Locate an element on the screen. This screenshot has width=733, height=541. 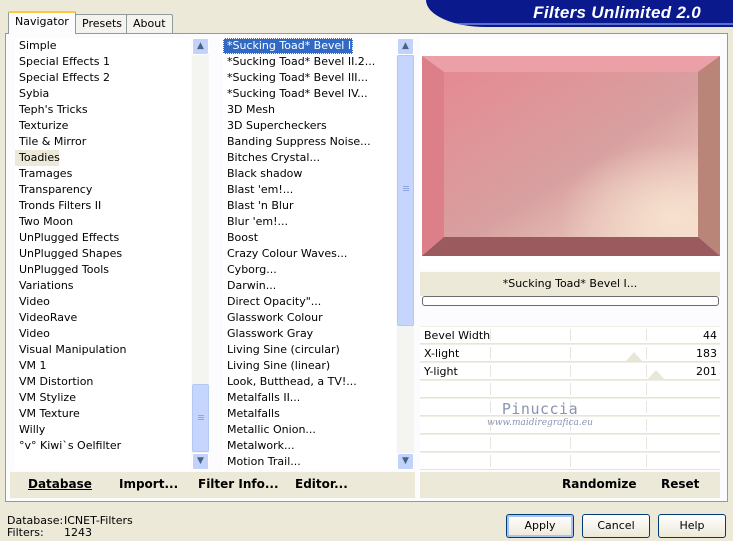
list-item: UnPlugged Shapes is located at coordinates (103, 254).